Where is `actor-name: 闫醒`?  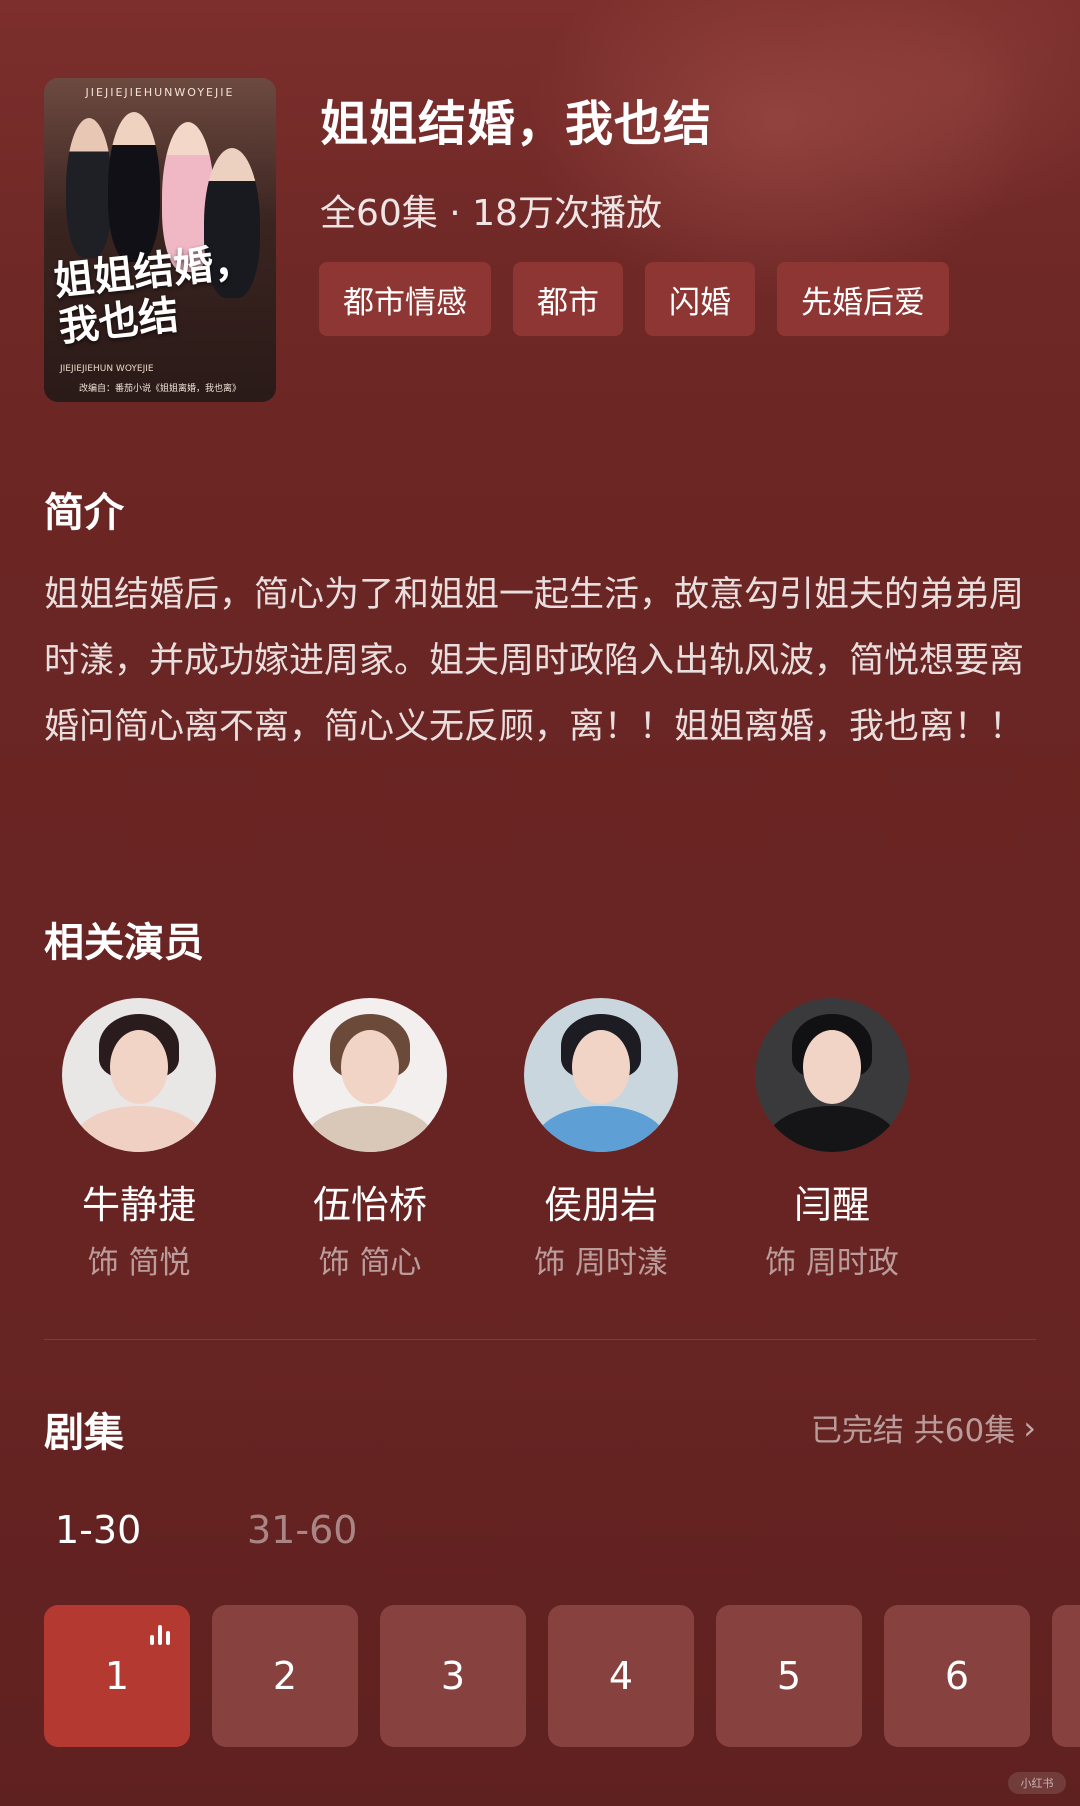
actor-name: 闫醒 is located at coordinates (831, 1205).